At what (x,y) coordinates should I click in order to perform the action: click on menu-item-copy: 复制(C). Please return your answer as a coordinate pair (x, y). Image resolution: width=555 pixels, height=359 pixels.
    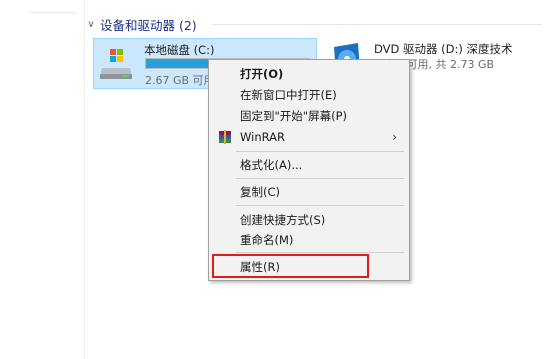
    Looking at the image, I should click on (309, 192).